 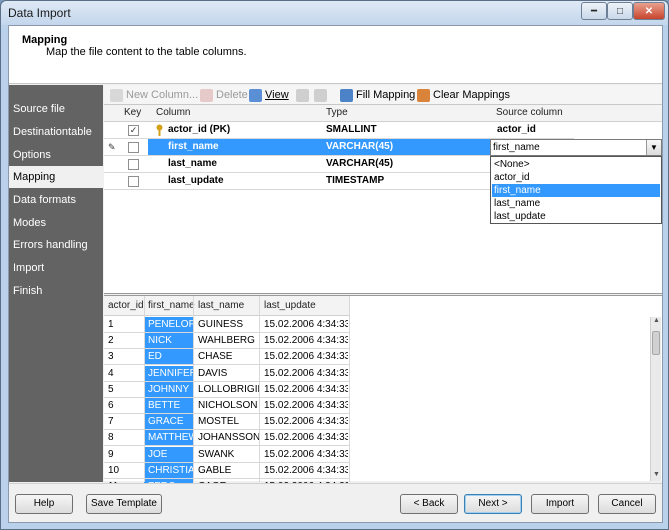 What do you see at coordinates (255, 95) in the screenshot?
I see `view-icon` at bounding box center [255, 95].